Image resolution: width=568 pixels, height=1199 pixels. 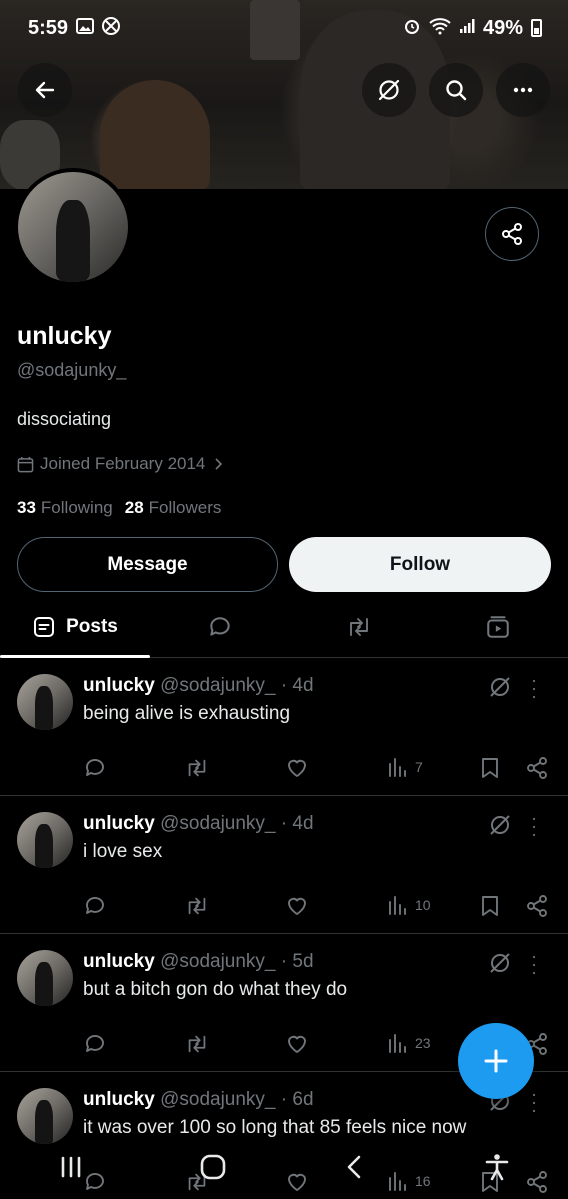 I want to click on bookmark-icon, so click(x=490, y=768).